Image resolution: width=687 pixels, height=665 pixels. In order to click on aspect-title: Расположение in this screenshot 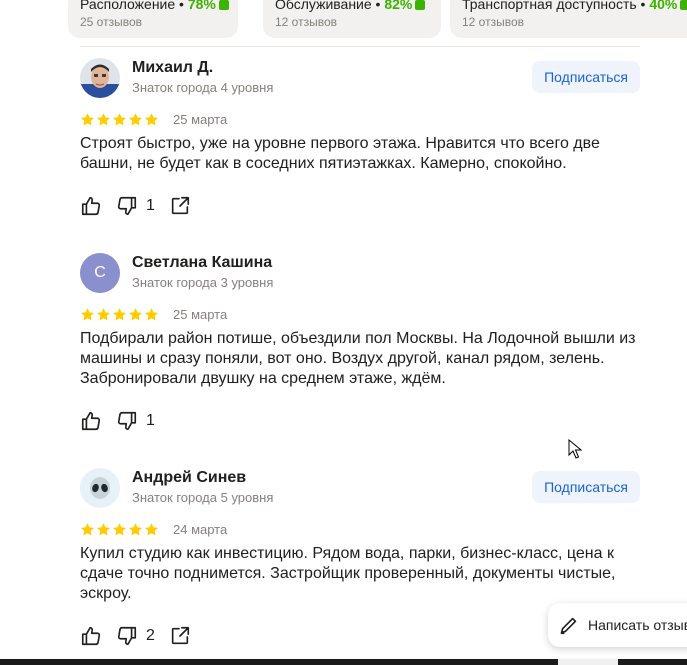, I will do `click(128, 6)`.